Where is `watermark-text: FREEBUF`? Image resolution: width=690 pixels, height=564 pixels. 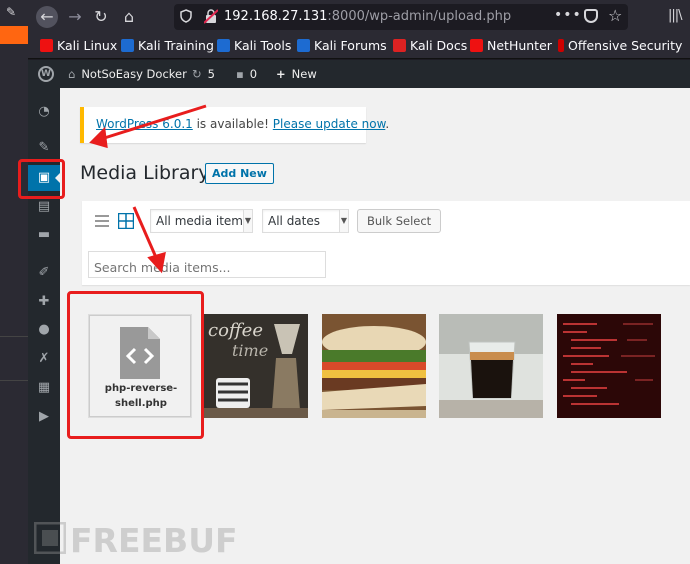 watermark-text: FREEBUF is located at coordinates (154, 540).